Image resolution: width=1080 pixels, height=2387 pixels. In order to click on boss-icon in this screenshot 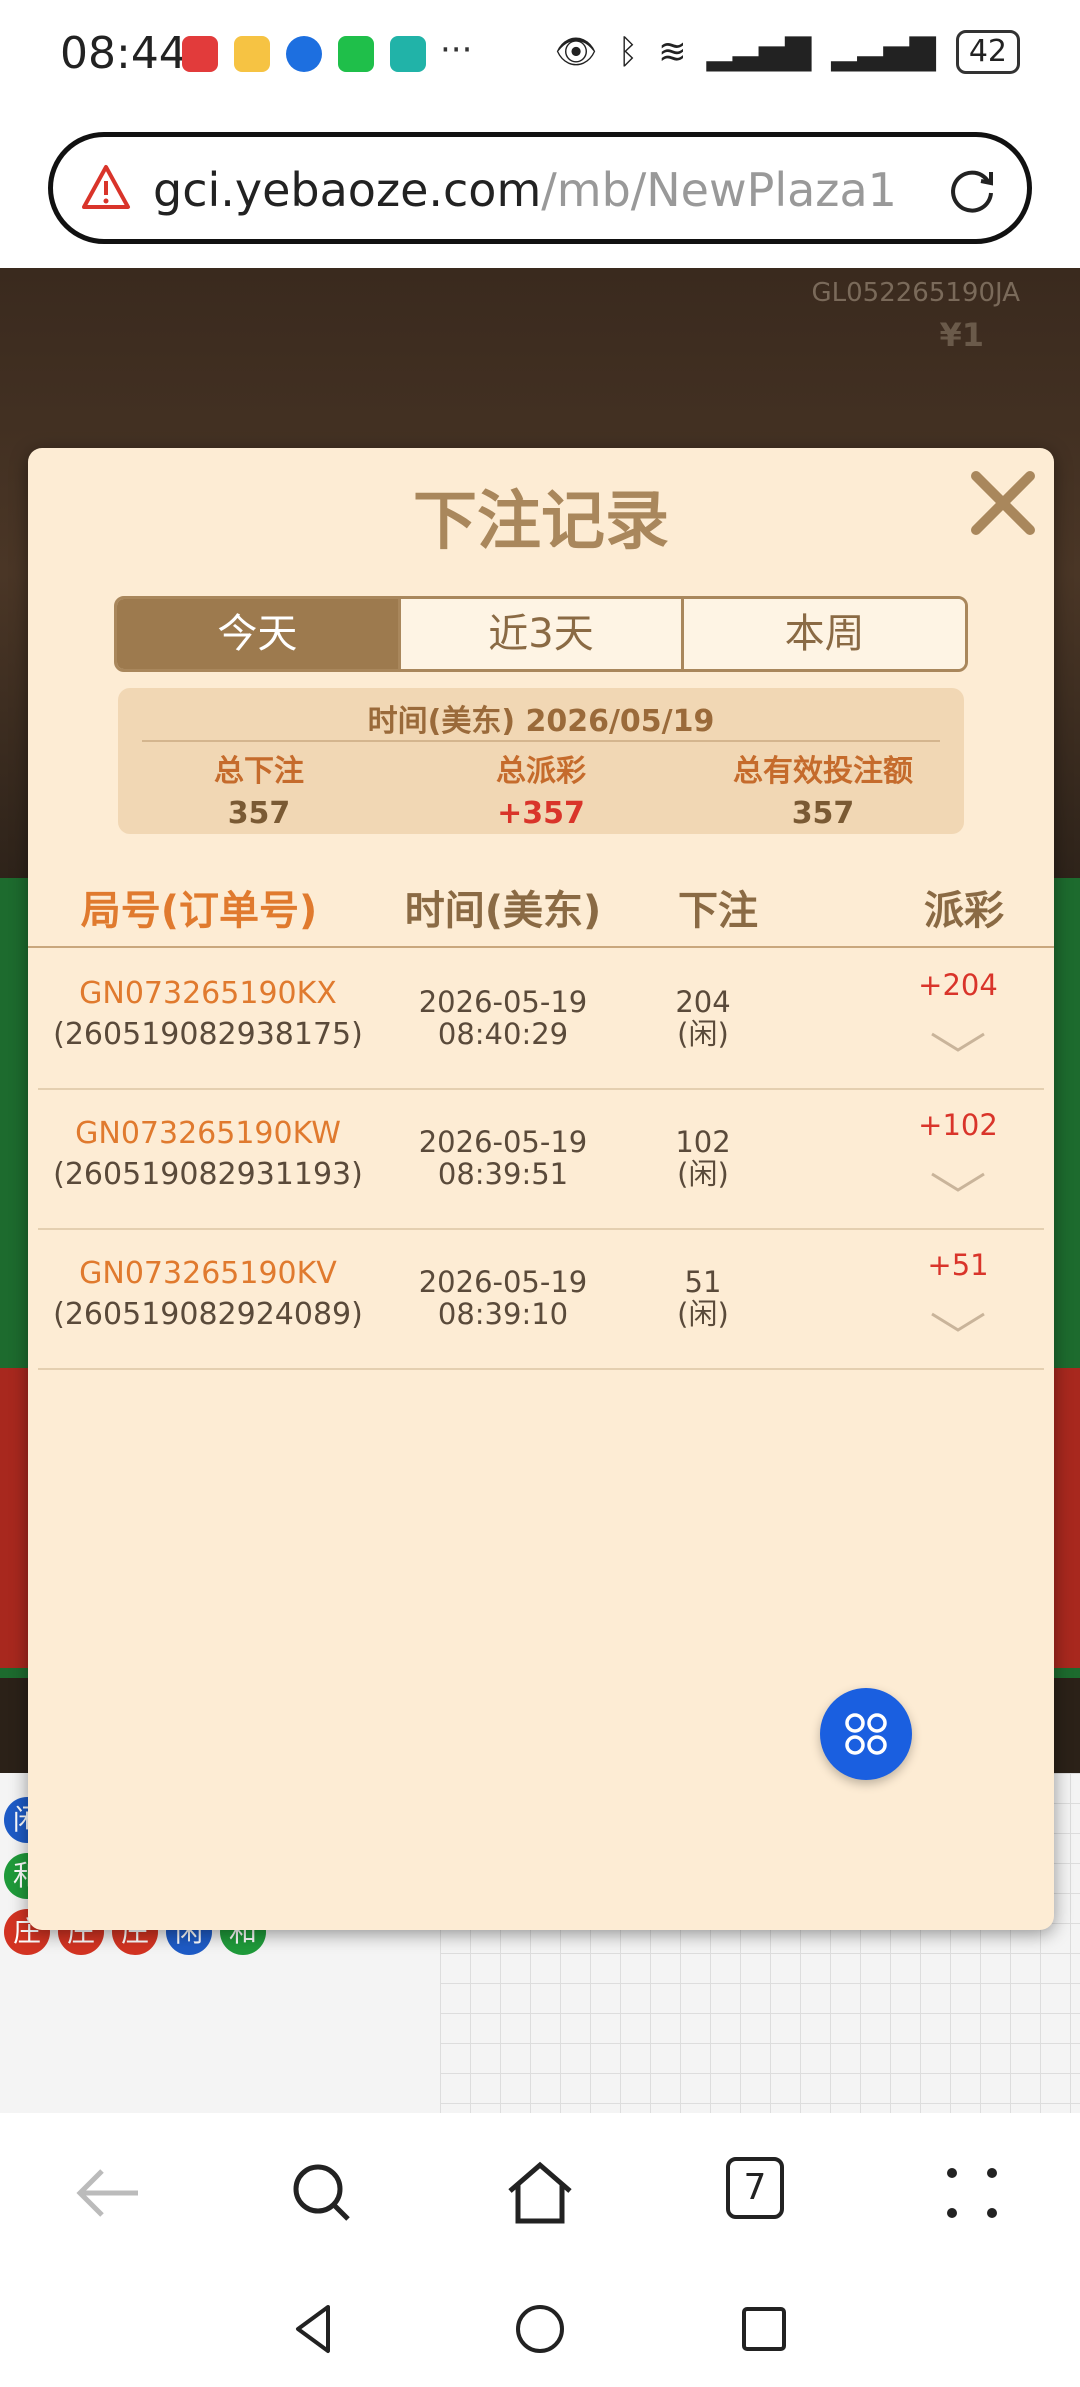, I will do `click(408, 54)`.